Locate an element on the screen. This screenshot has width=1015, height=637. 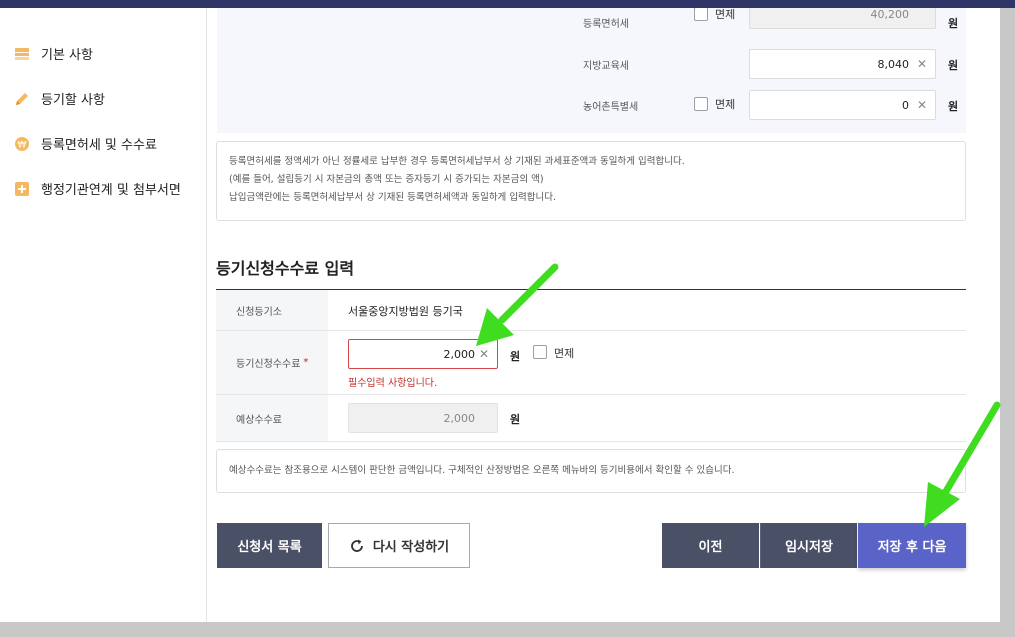
arrow-to-save-button is located at coordinates (962, 464).